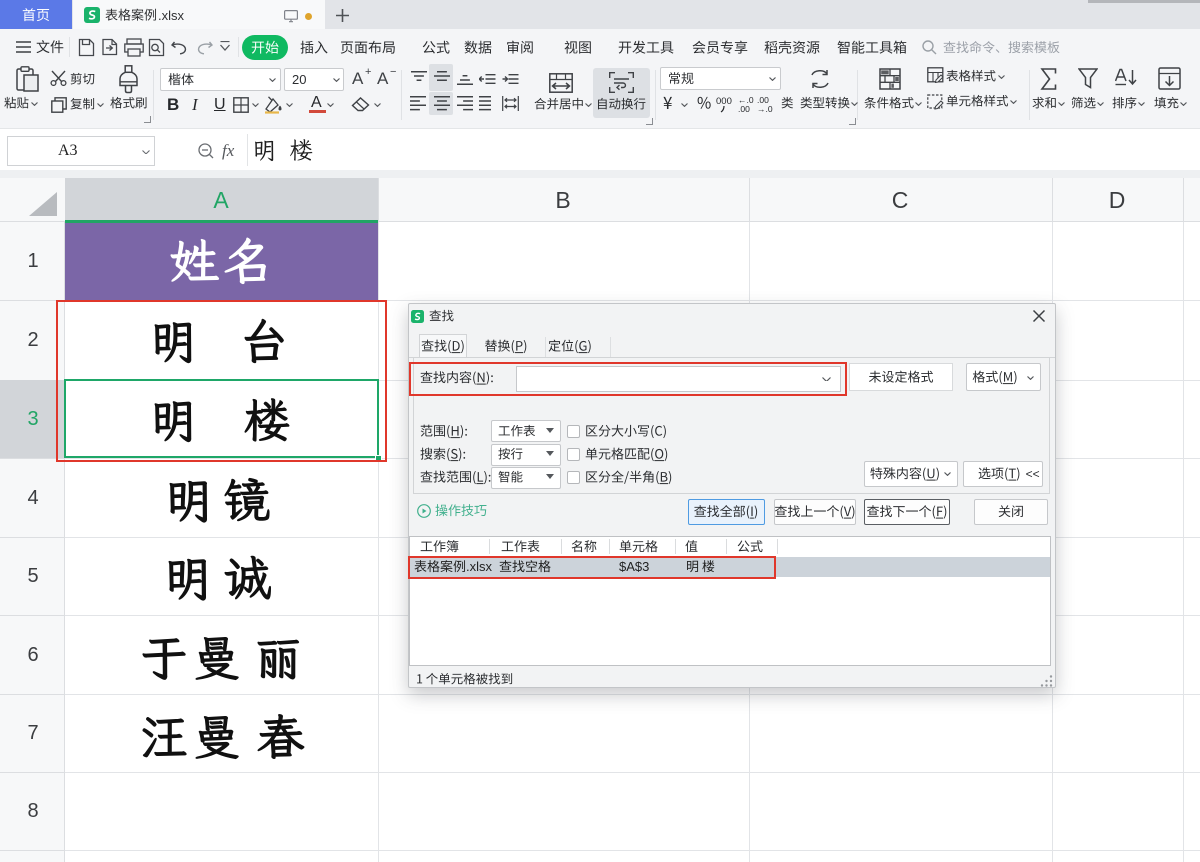  I want to click on svg-text: .00, so click(744, 108).